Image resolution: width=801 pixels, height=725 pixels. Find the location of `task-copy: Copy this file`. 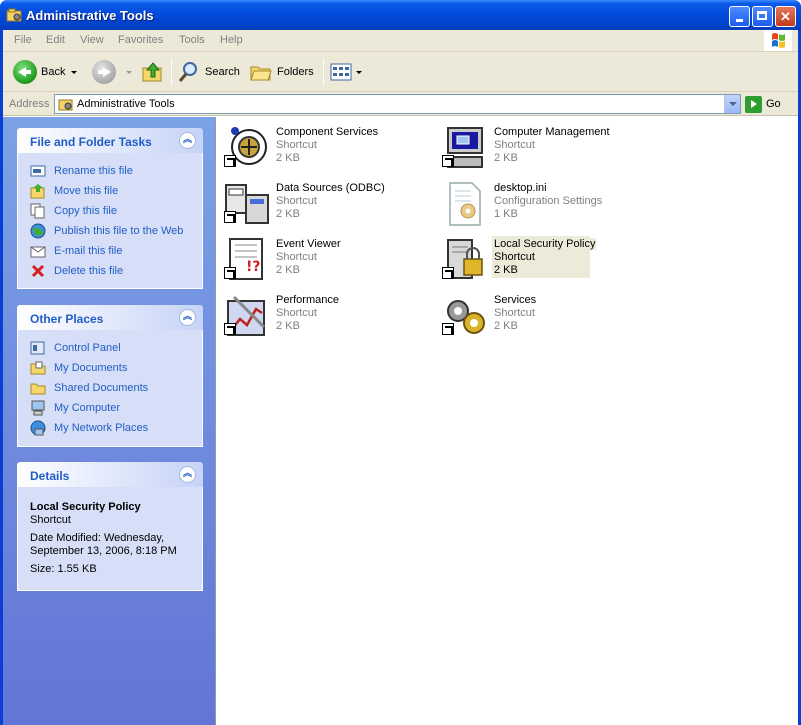

task-copy: Copy this file is located at coordinates (110, 211).